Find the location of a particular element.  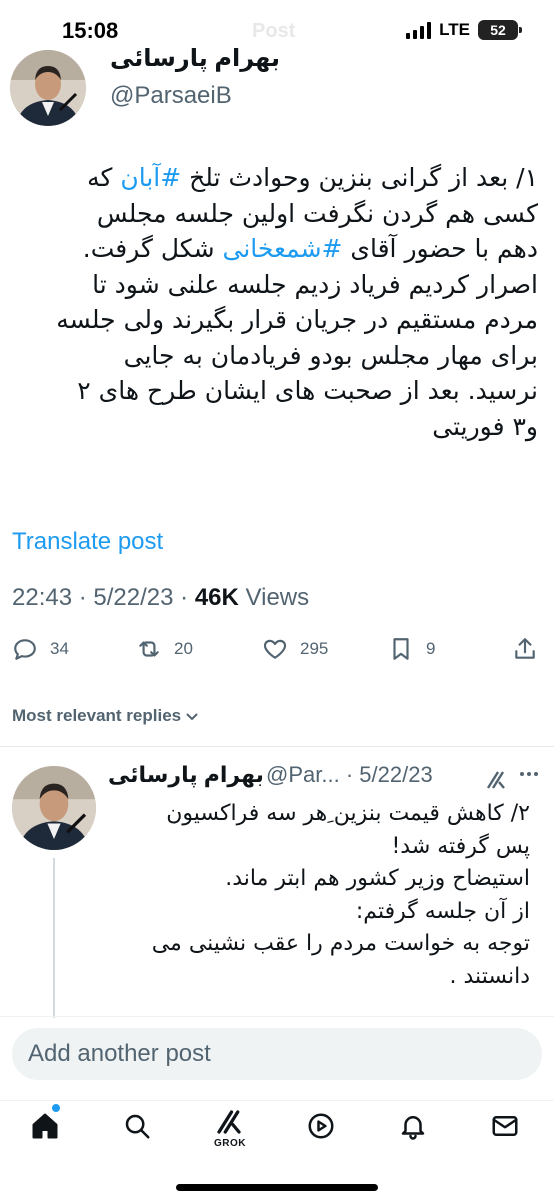

status-indicators: LTE 52 is located at coordinates (464, 30).